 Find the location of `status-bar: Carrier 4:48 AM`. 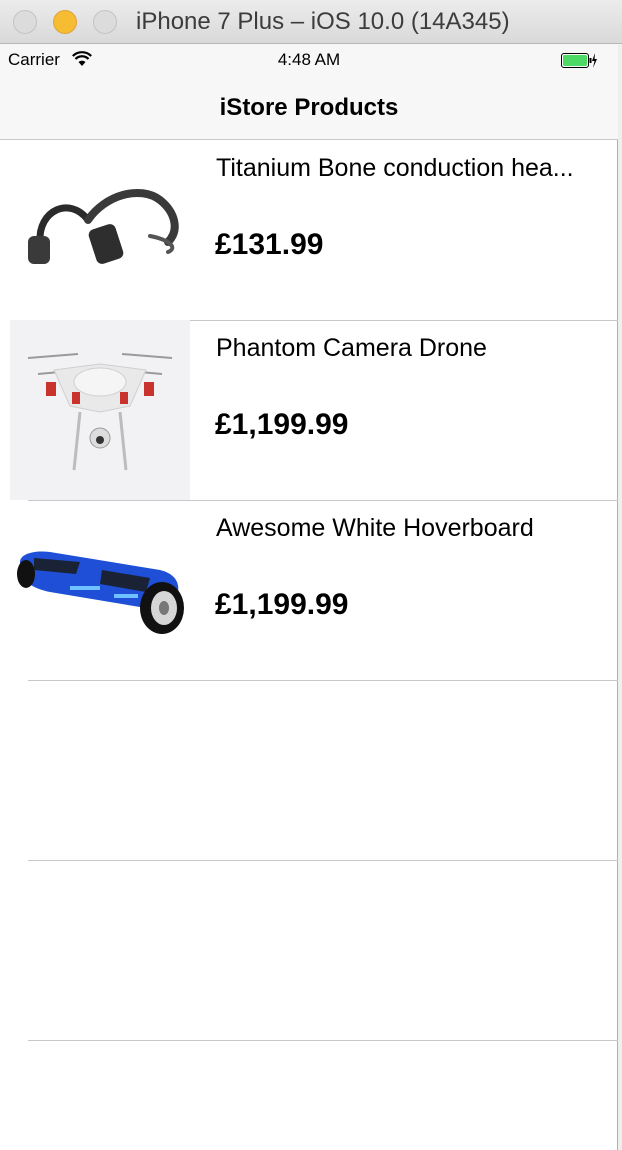

status-bar: Carrier 4:48 AM is located at coordinates (309, 59).